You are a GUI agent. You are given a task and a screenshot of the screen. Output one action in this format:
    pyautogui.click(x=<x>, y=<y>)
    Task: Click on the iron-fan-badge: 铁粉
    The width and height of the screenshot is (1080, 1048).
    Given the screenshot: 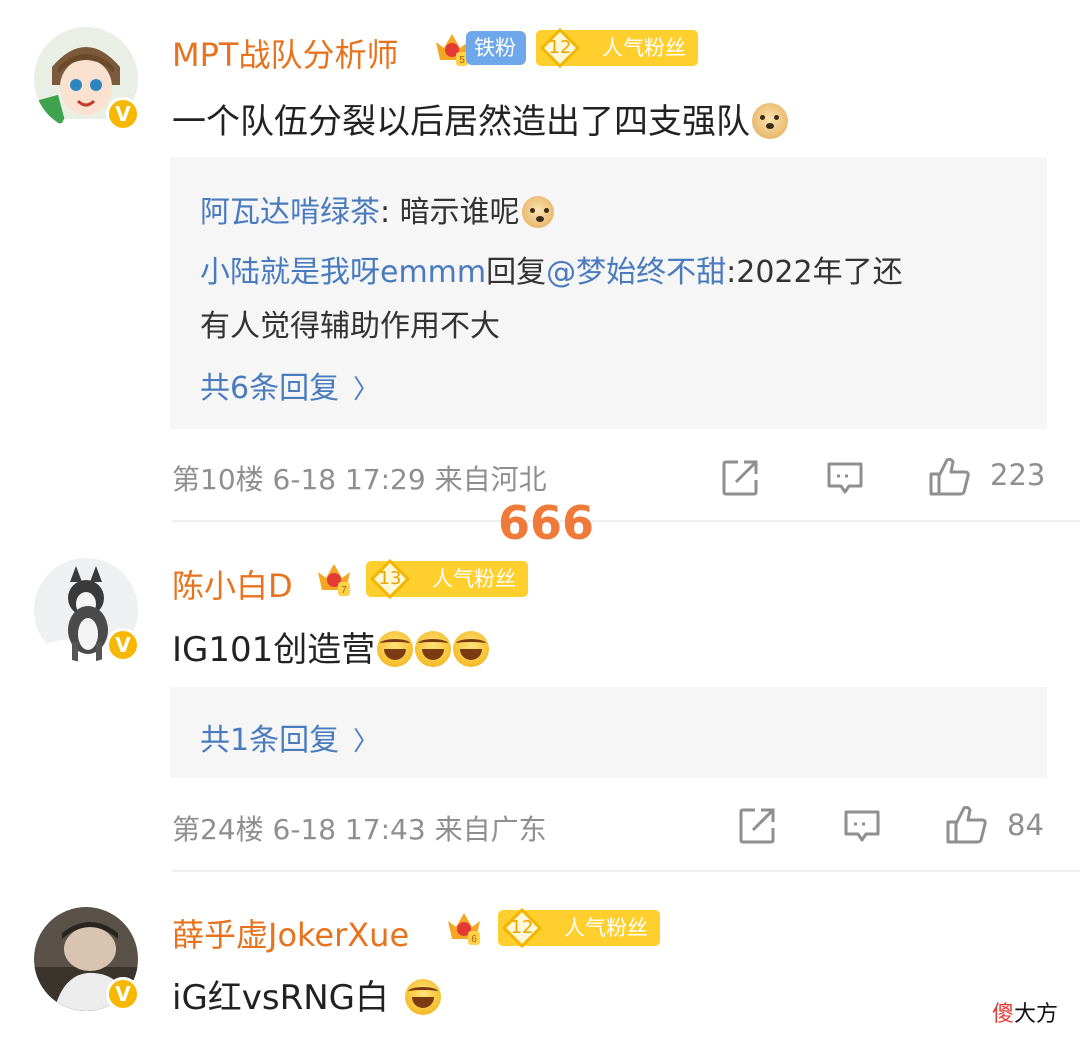 What is the action you would take?
    pyautogui.click(x=496, y=48)
    